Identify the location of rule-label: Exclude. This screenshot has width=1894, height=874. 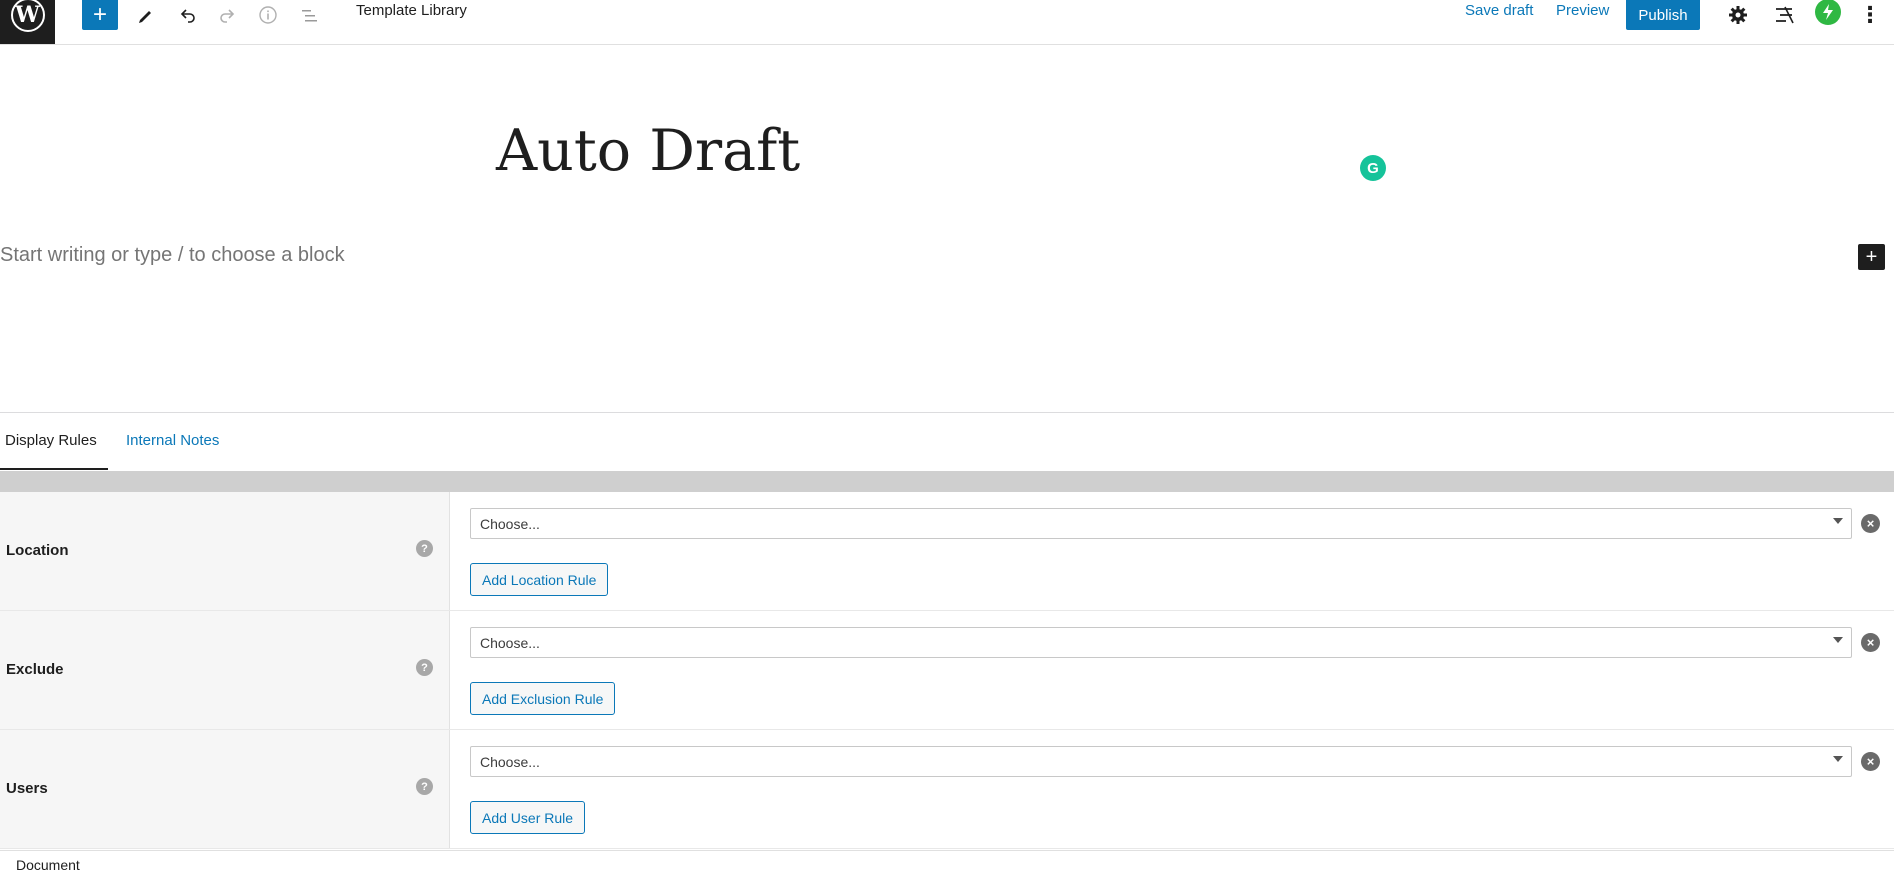
(35, 669).